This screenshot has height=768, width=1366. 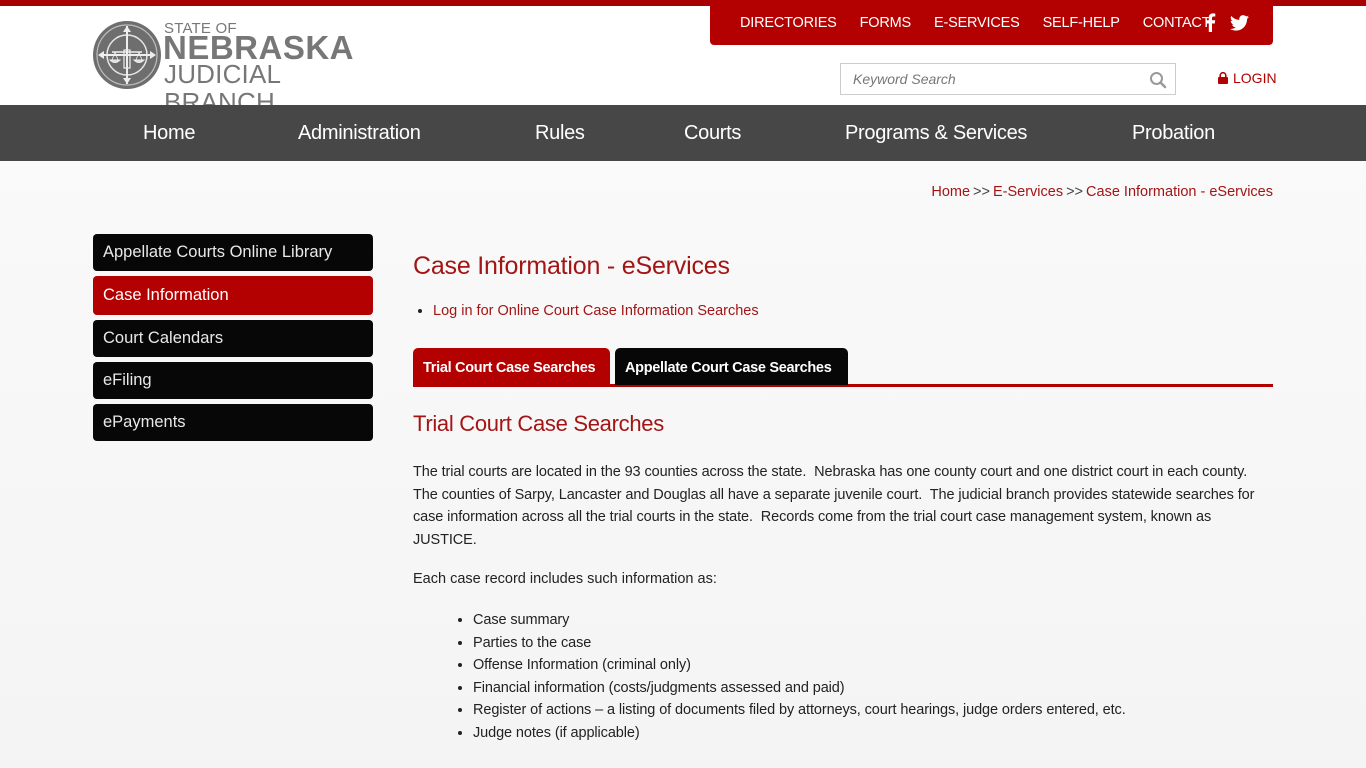 I want to click on sidebar-item-court-calendars: Court Calendars, so click(x=233, y=338).